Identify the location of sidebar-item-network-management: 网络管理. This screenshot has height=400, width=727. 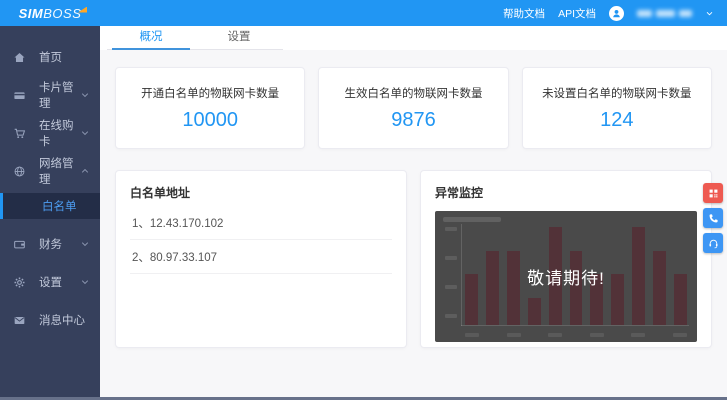
(50, 171).